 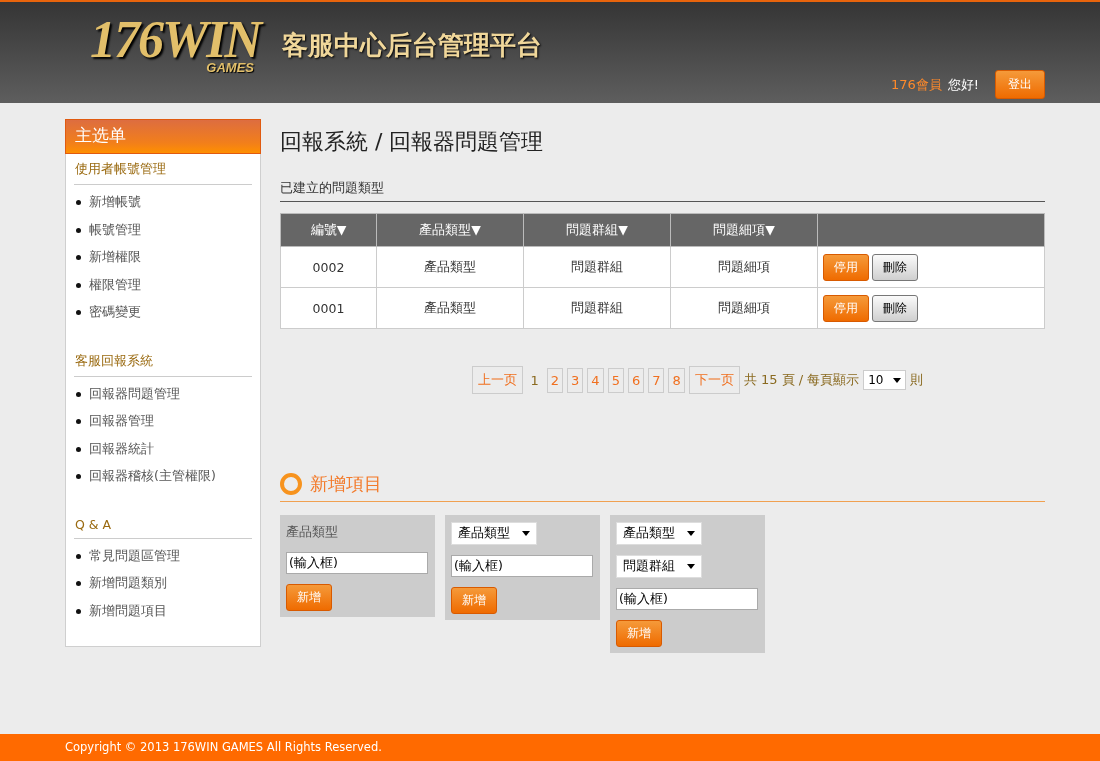 What do you see at coordinates (963, 84) in the screenshot?
I see `greeting: 您好!` at bounding box center [963, 84].